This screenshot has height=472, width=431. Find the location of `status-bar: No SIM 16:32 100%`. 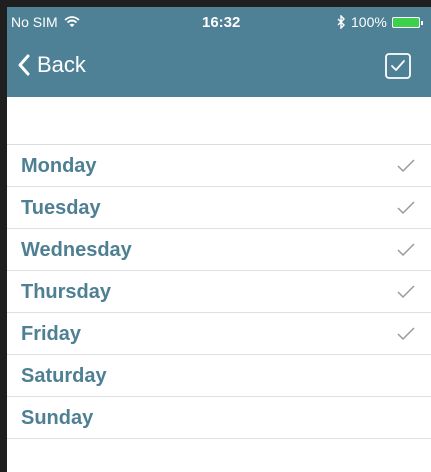

status-bar: No SIM 16:32 100% is located at coordinates (219, 22).